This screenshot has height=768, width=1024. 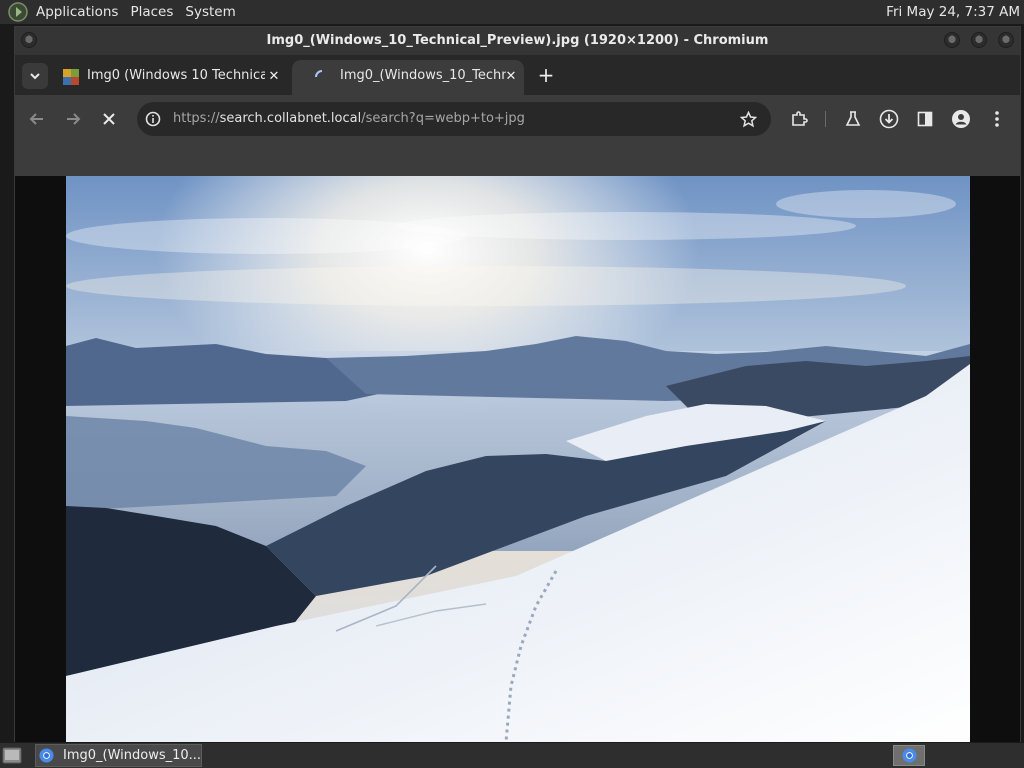 I want to click on close-icon, so click(x=109, y=119).